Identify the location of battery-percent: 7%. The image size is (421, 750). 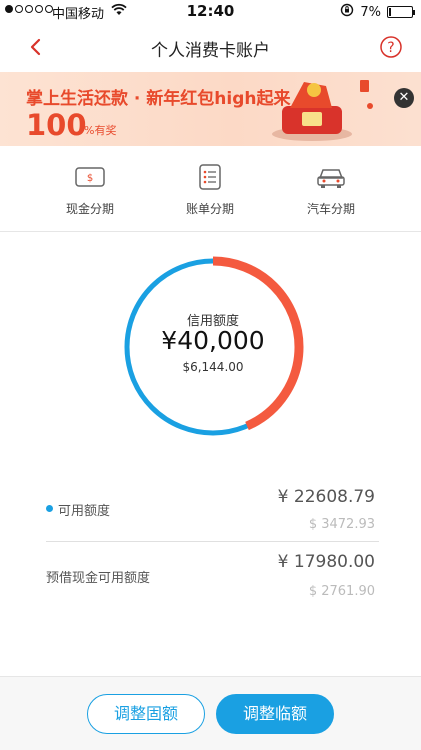
(370, 12).